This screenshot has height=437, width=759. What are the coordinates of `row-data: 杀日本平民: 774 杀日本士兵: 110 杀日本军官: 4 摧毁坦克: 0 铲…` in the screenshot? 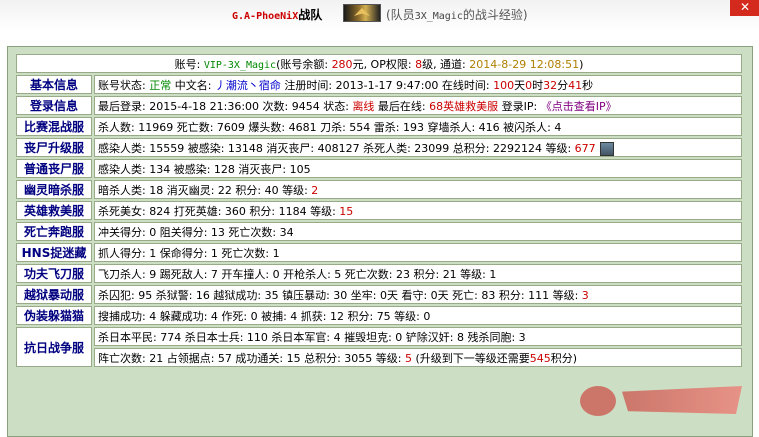 It's located at (418, 336).